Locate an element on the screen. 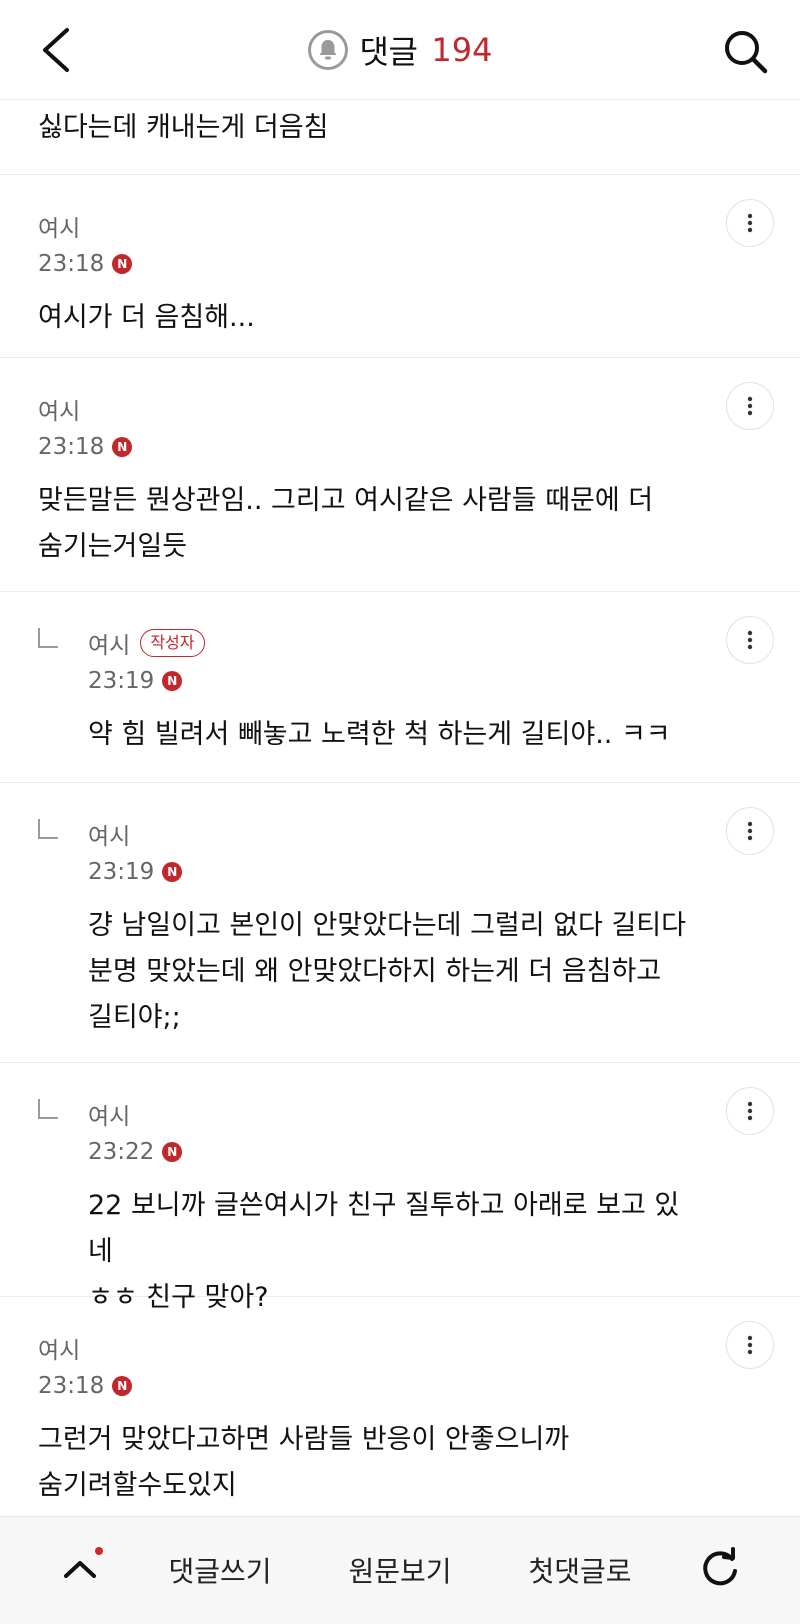  author-badge: 작성자 is located at coordinates (172, 643).